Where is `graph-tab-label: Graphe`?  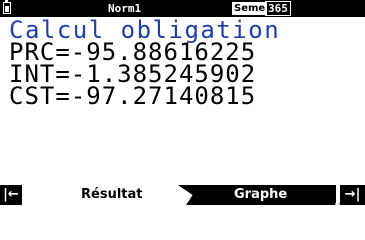 graph-tab-label: Graphe is located at coordinates (261, 194).